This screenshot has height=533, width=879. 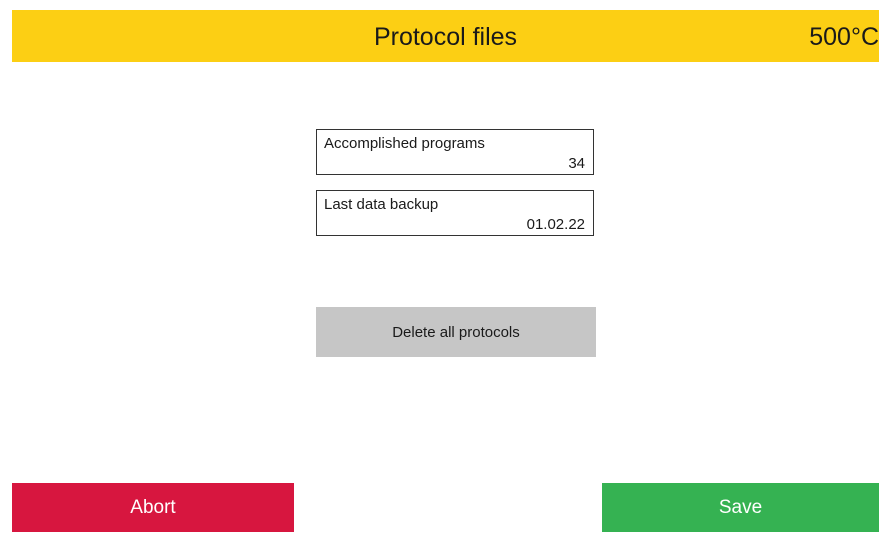 I want to click on header-bar: Protocol files 500°C, so click(x=445, y=36).